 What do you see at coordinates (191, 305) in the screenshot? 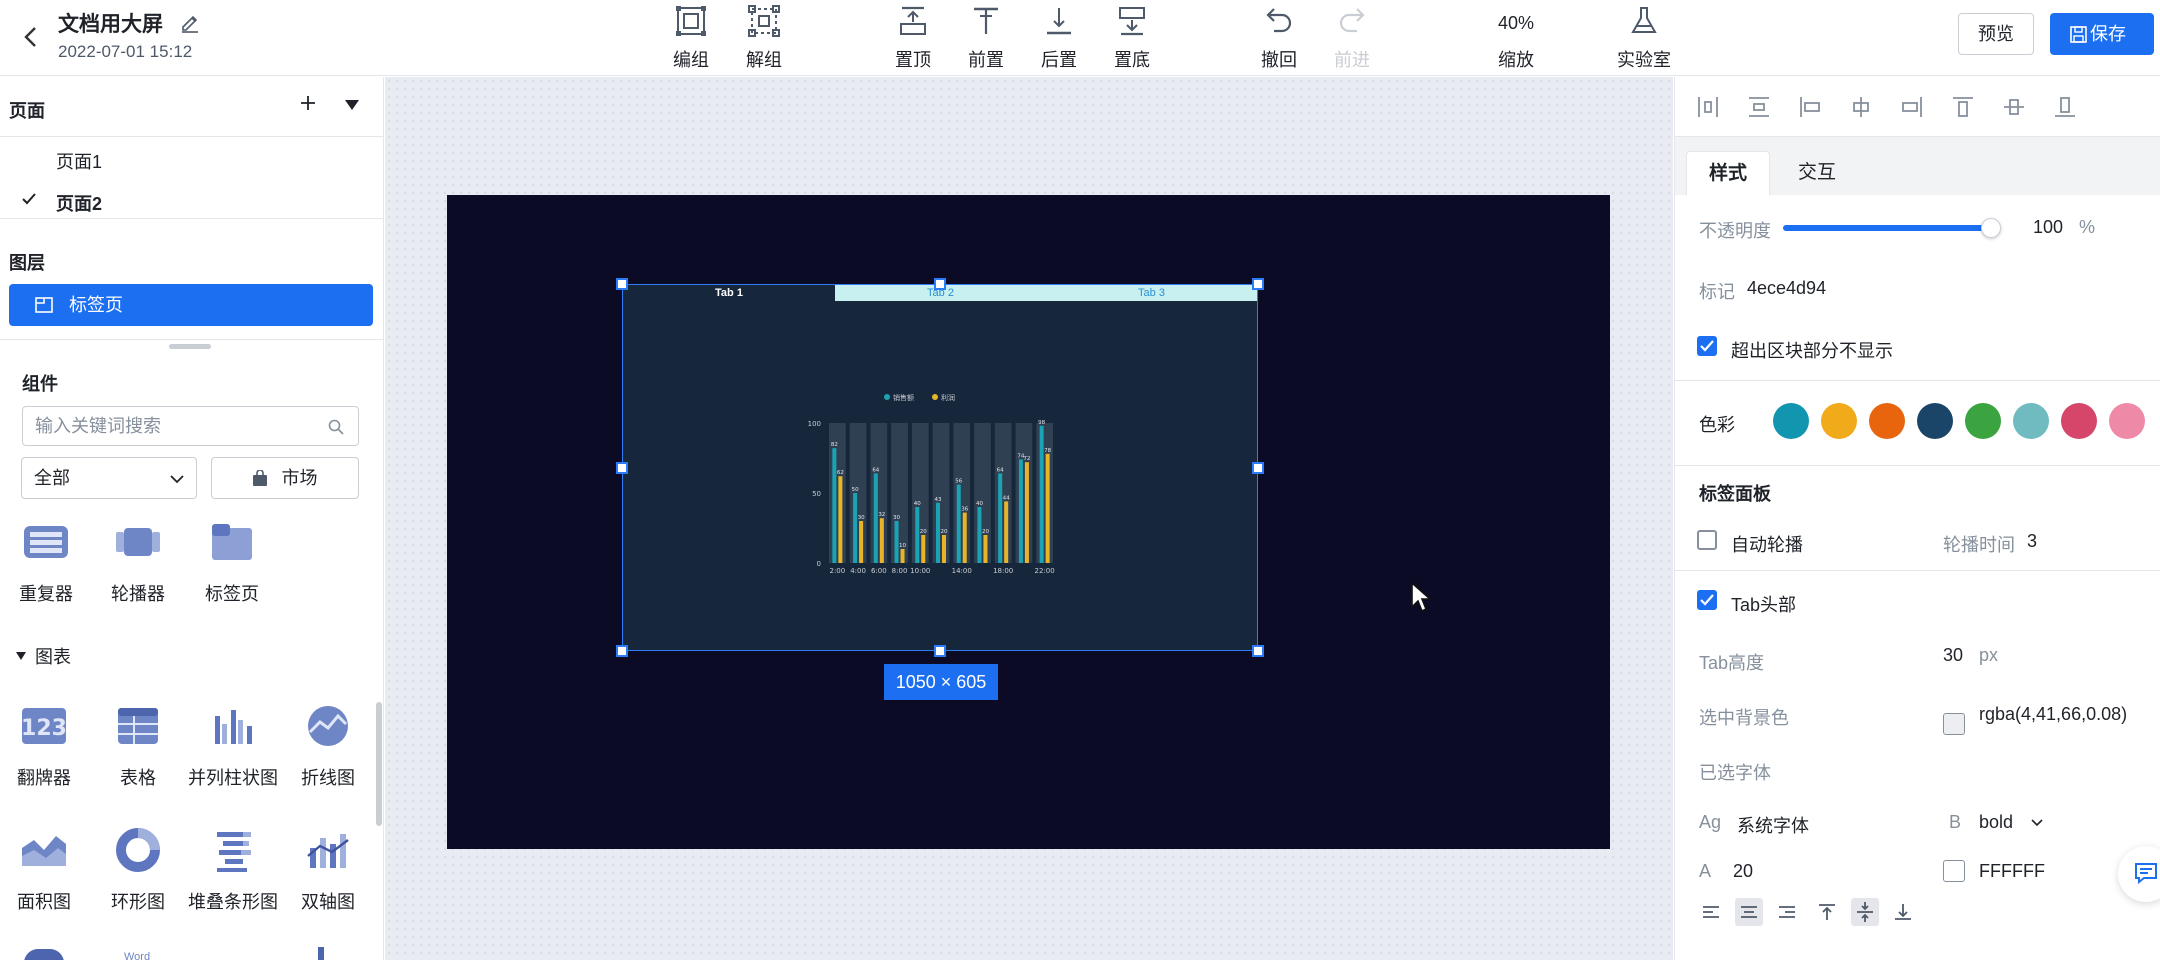
I see `layer-item-tabs: 标签页` at bounding box center [191, 305].